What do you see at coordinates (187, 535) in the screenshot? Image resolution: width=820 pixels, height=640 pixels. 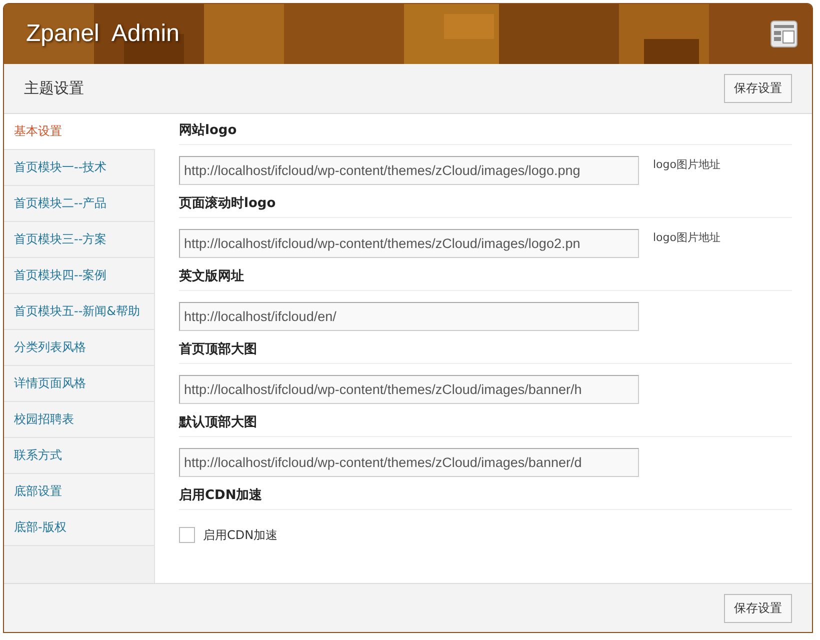 I see `checkbox` at bounding box center [187, 535].